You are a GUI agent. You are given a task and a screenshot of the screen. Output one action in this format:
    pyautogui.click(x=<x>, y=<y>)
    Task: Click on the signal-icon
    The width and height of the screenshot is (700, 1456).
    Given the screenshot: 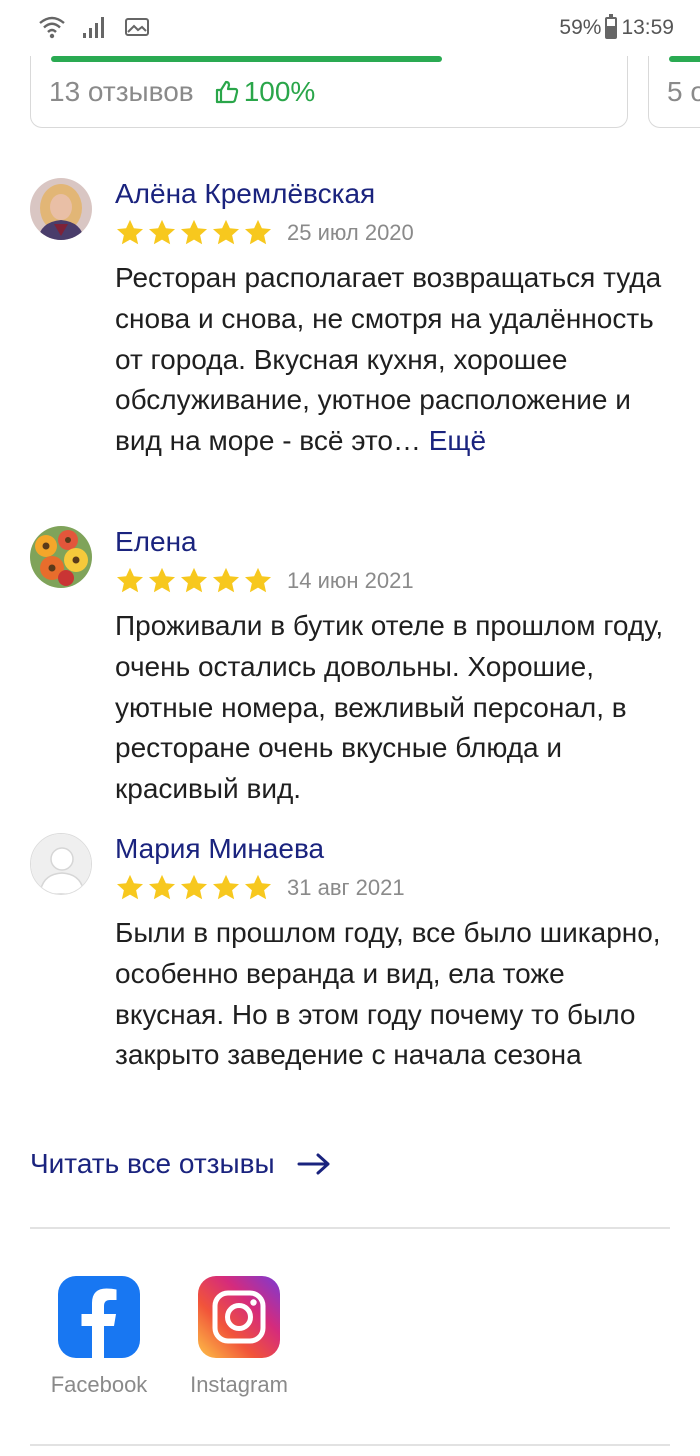 What is the action you would take?
    pyautogui.click(x=93, y=27)
    